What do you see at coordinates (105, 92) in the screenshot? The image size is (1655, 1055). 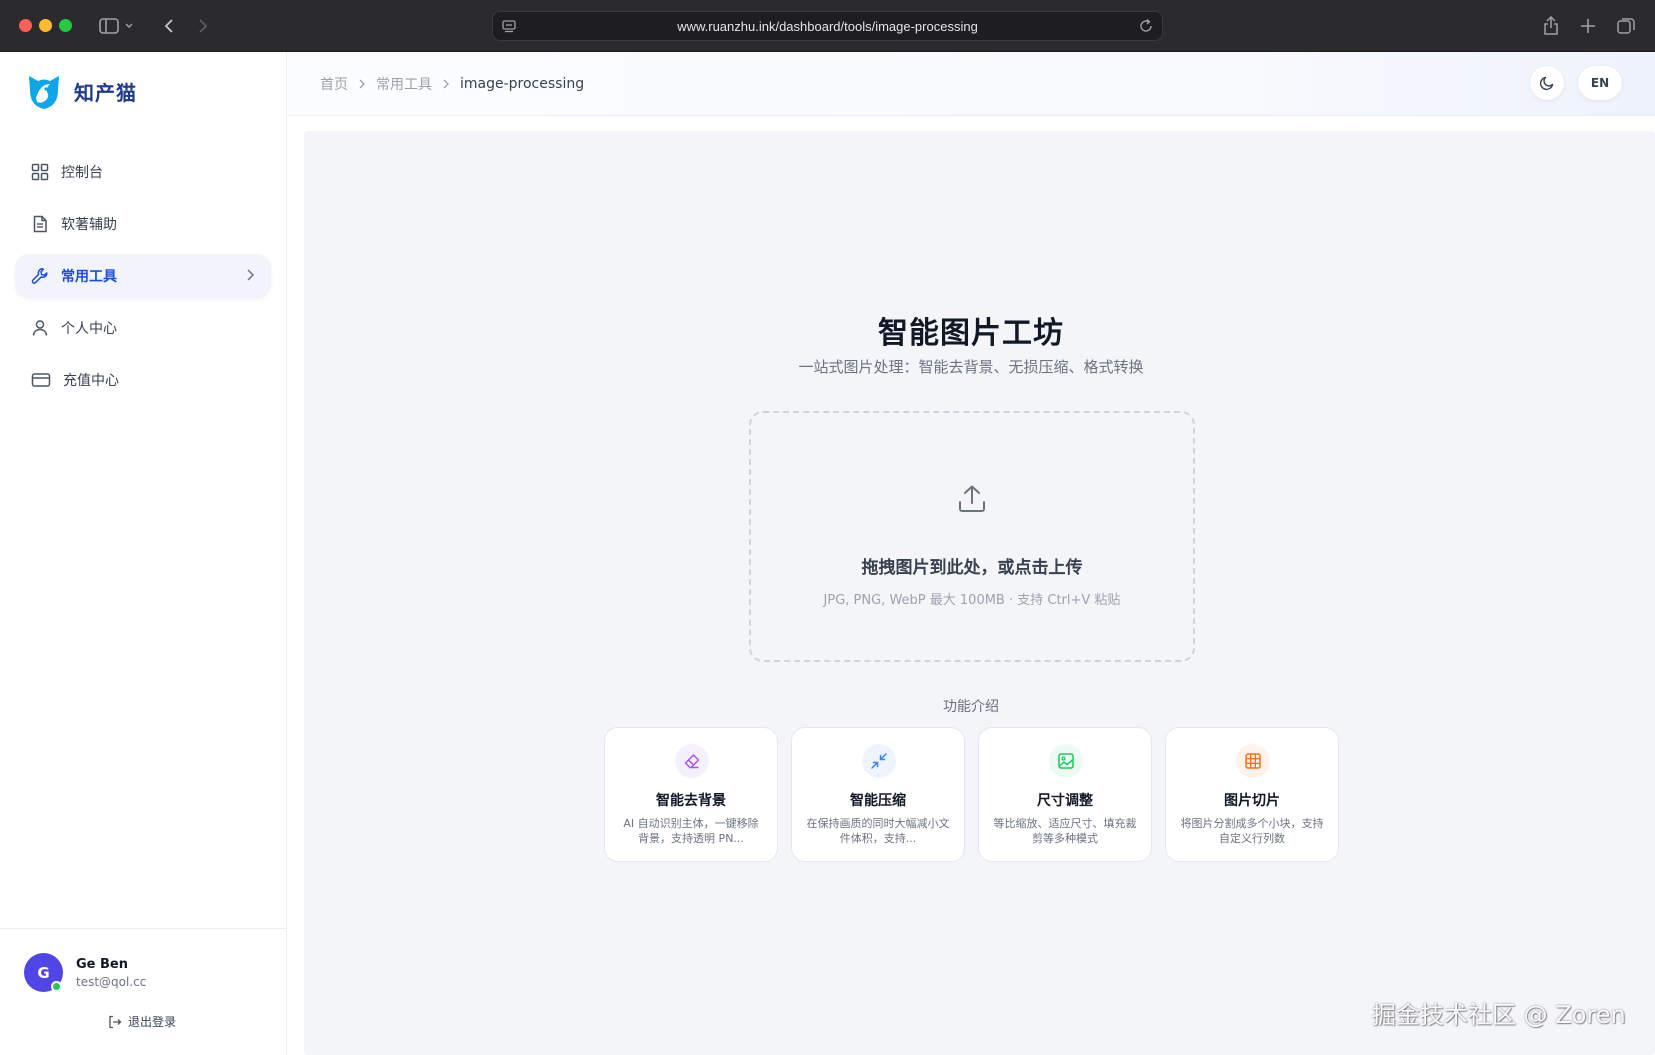 I see `logo-text: 知产猫` at bounding box center [105, 92].